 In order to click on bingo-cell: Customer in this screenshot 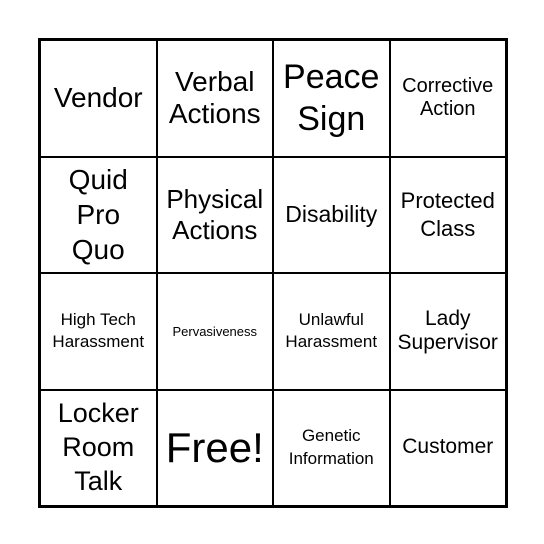, I will do `click(447, 447)`.